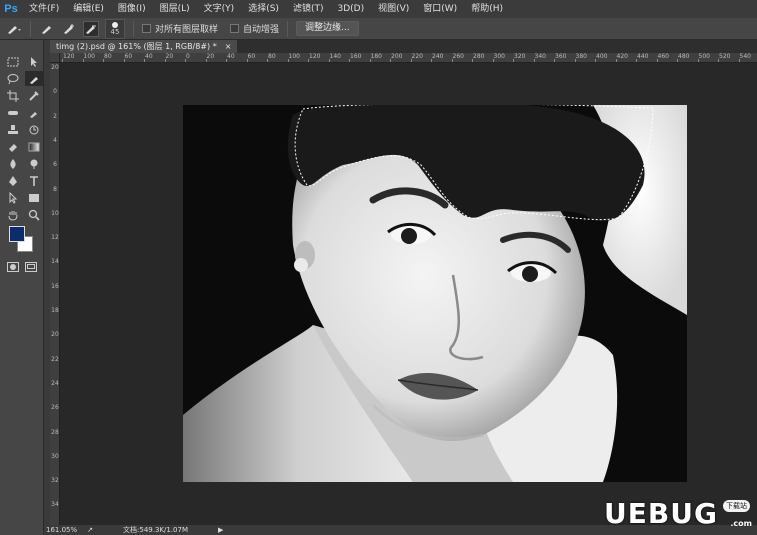 The image size is (757, 535). I want to click on ruler-tick-label: 140, so click(335, 56).